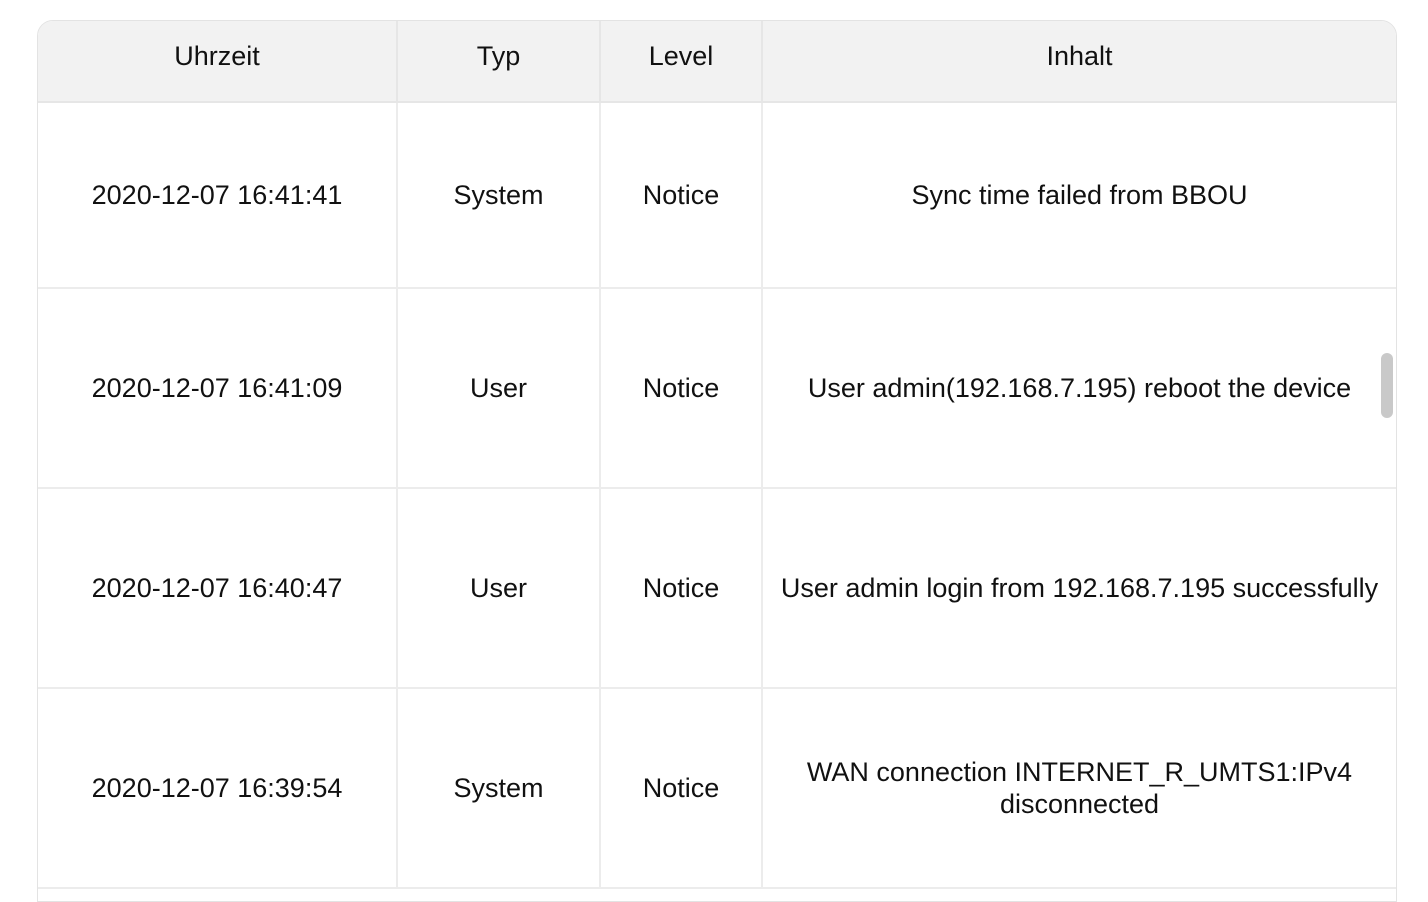  I want to click on cell-time: 2020-12-07 16:41:41, so click(218, 195).